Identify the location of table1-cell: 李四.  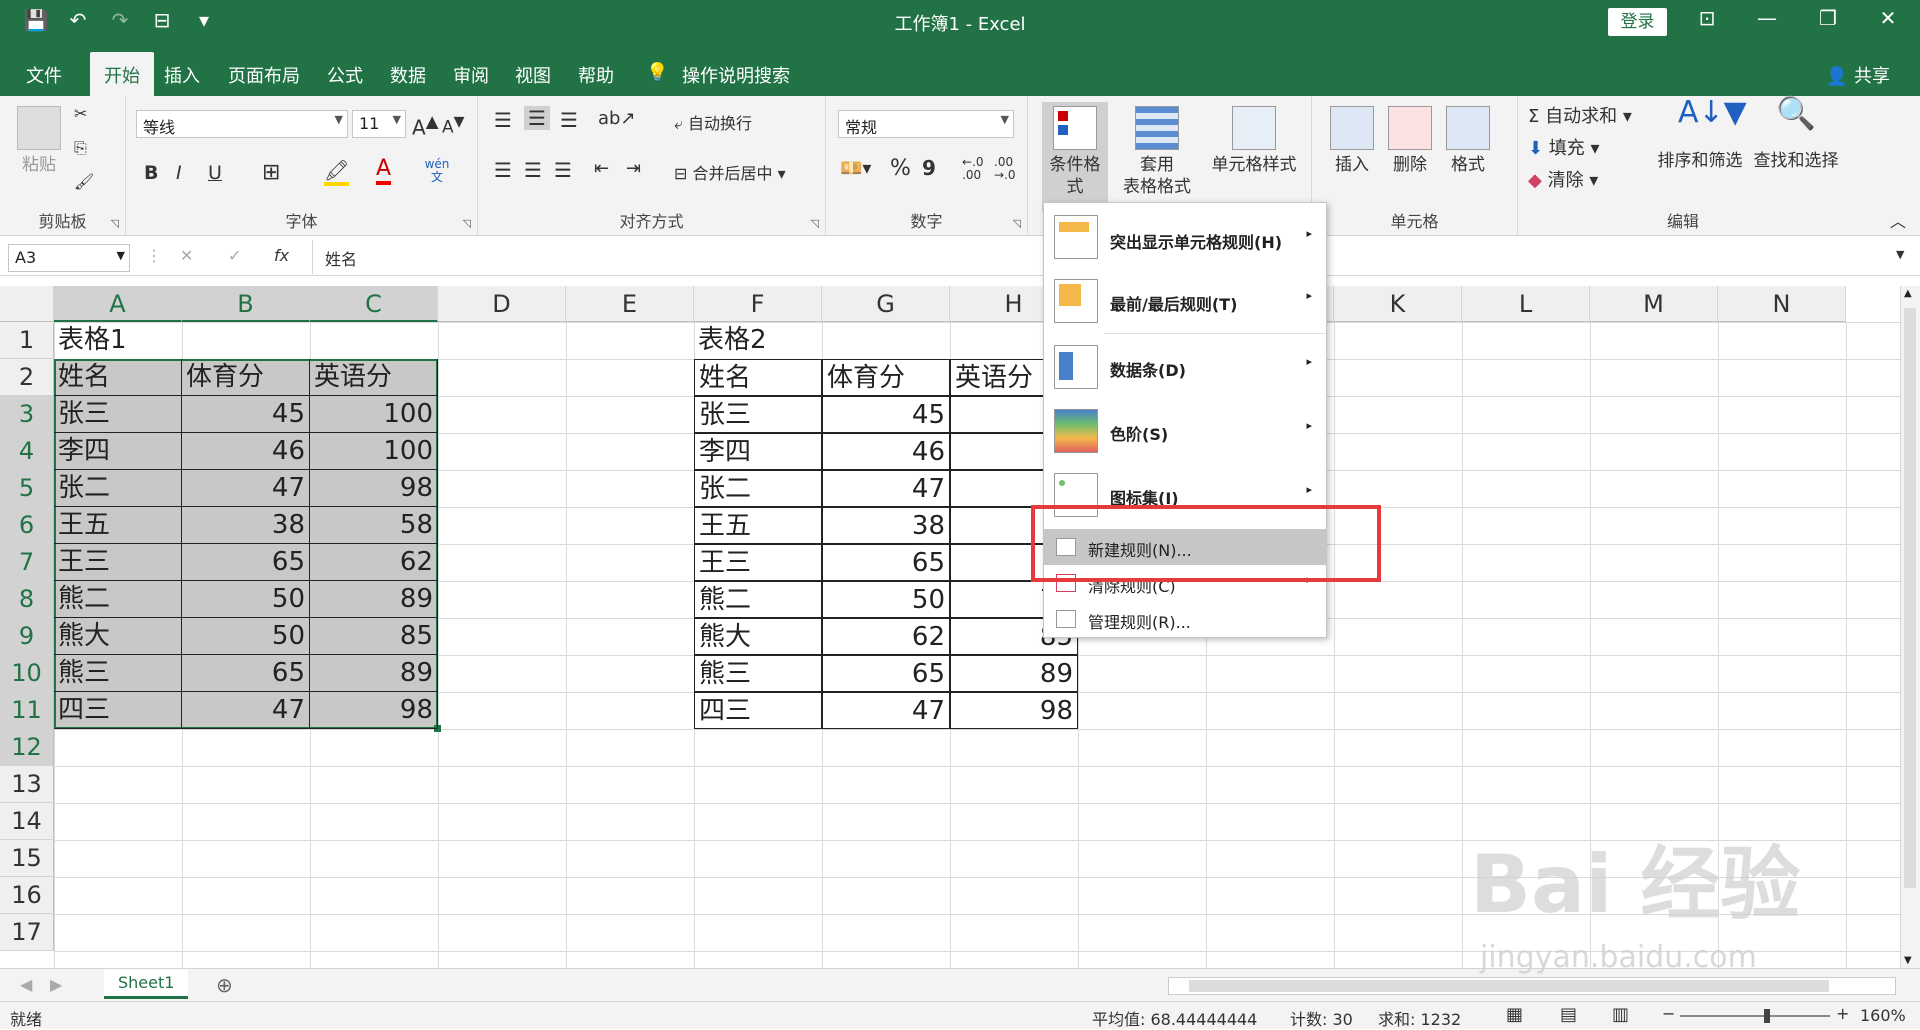
(118, 451).